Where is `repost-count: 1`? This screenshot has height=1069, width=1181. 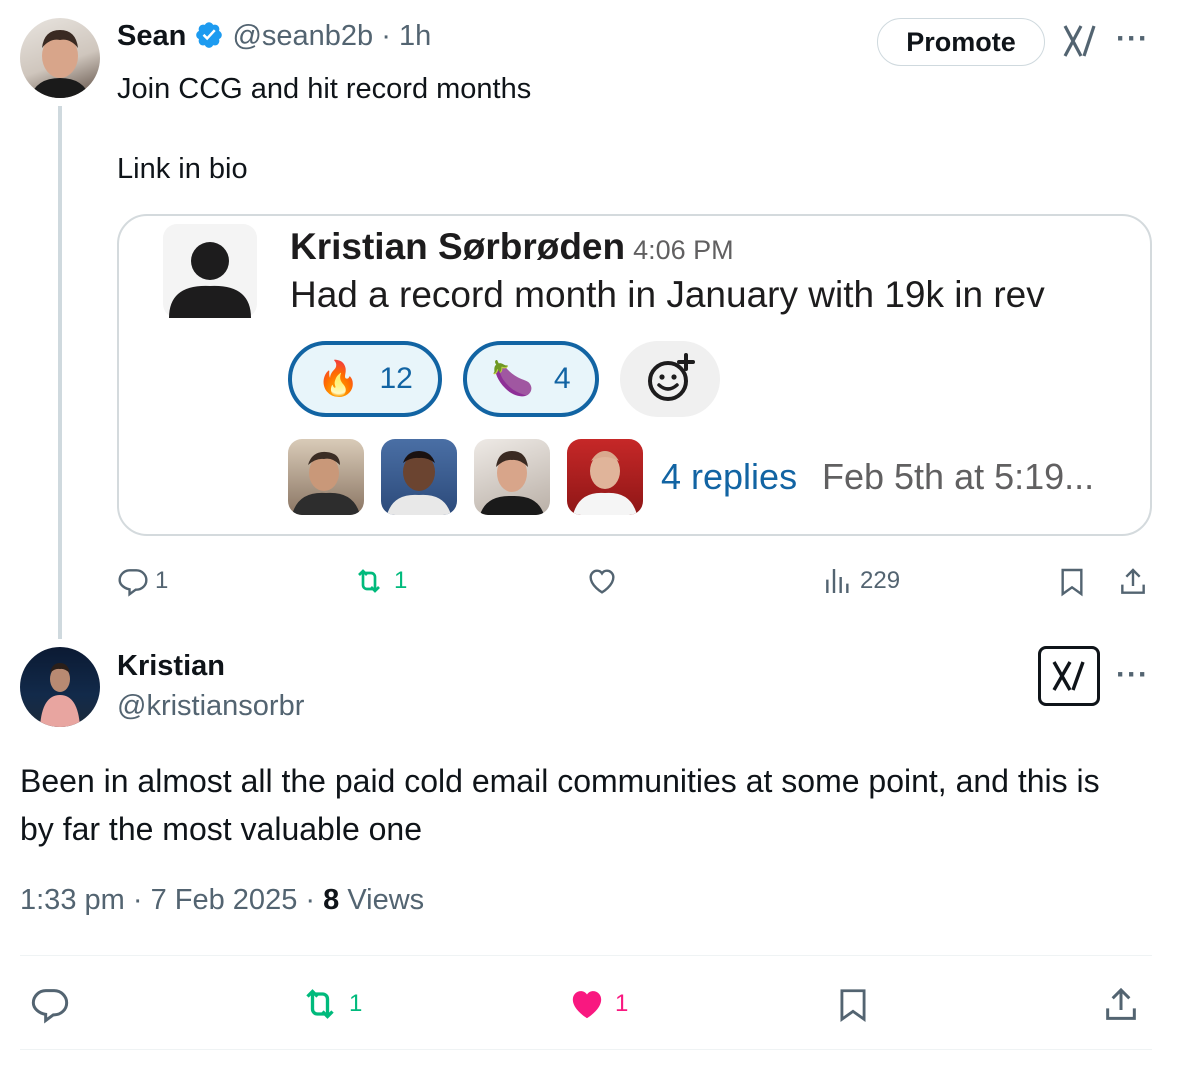
repost-count: 1 is located at coordinates (401, 580).